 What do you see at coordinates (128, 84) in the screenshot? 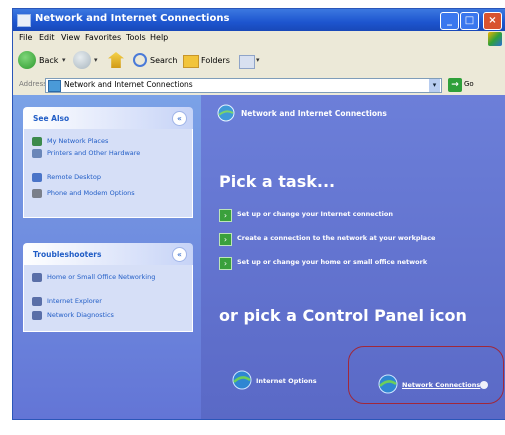
I see `address-value: Network and Internet Connections` at bounding box center [128, 84].